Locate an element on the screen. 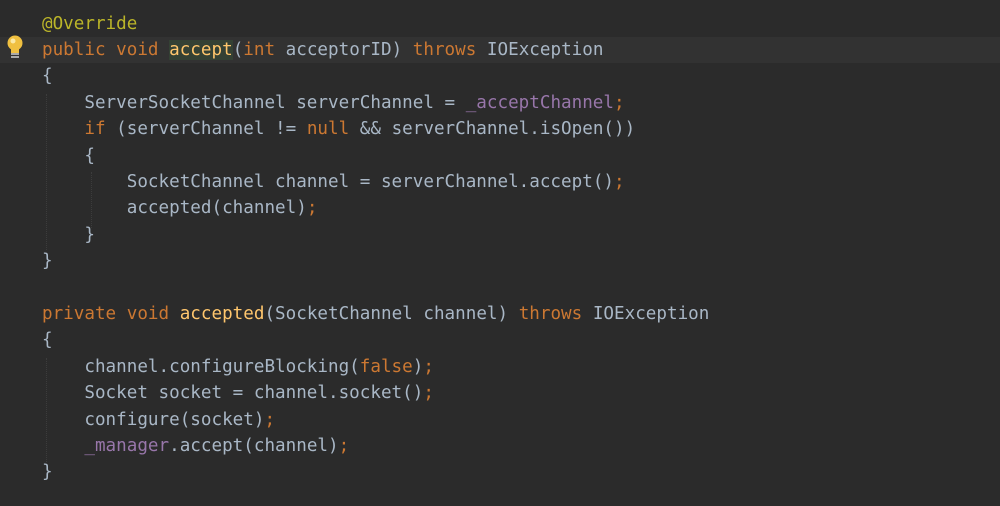 The image size is (1000, 506). code-text: @Override is located at coordinates (89, 24).